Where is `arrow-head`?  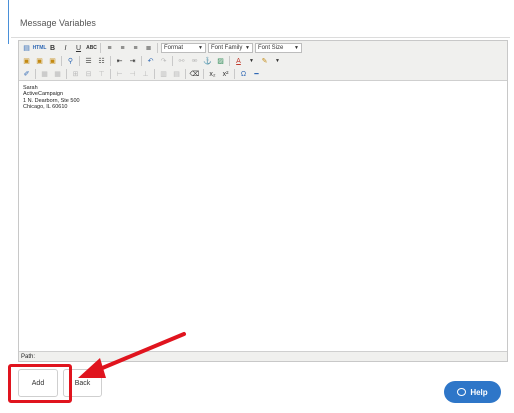 arrow-head is located at coordinates (92, 368).